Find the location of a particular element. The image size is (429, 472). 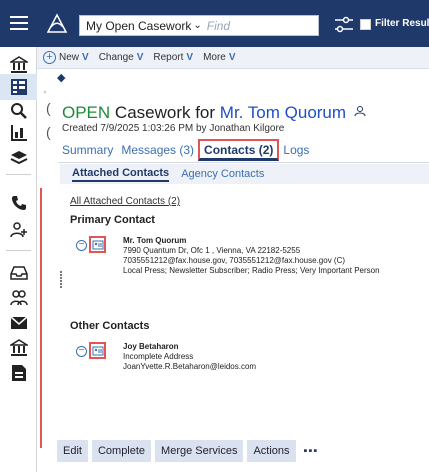

bank-icon is located at coordinates (18, 348).